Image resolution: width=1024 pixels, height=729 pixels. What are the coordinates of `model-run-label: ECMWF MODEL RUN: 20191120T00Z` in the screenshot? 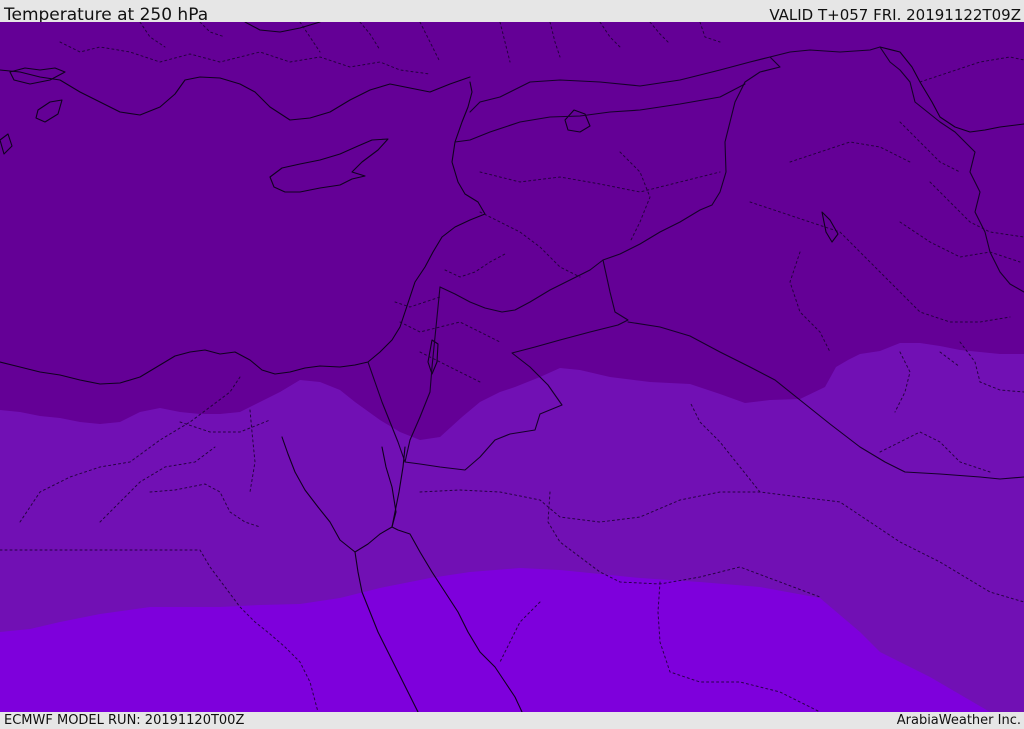 It's located at (124, 720).